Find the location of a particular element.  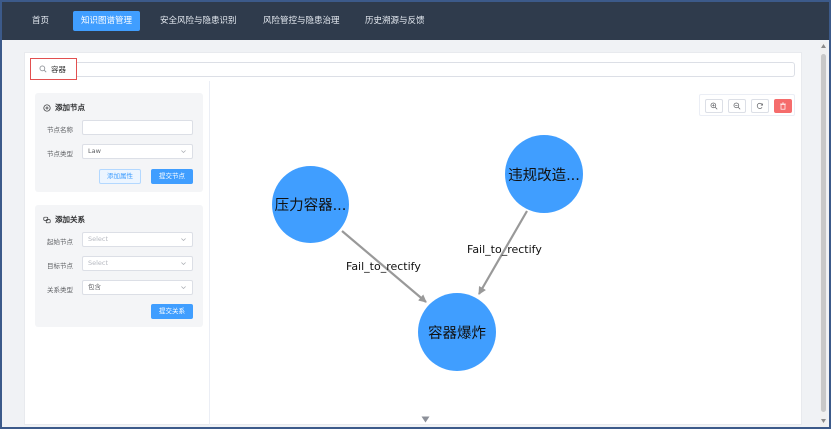

add-attribute-button: 添加属性 is located at coordinates (120, 176).